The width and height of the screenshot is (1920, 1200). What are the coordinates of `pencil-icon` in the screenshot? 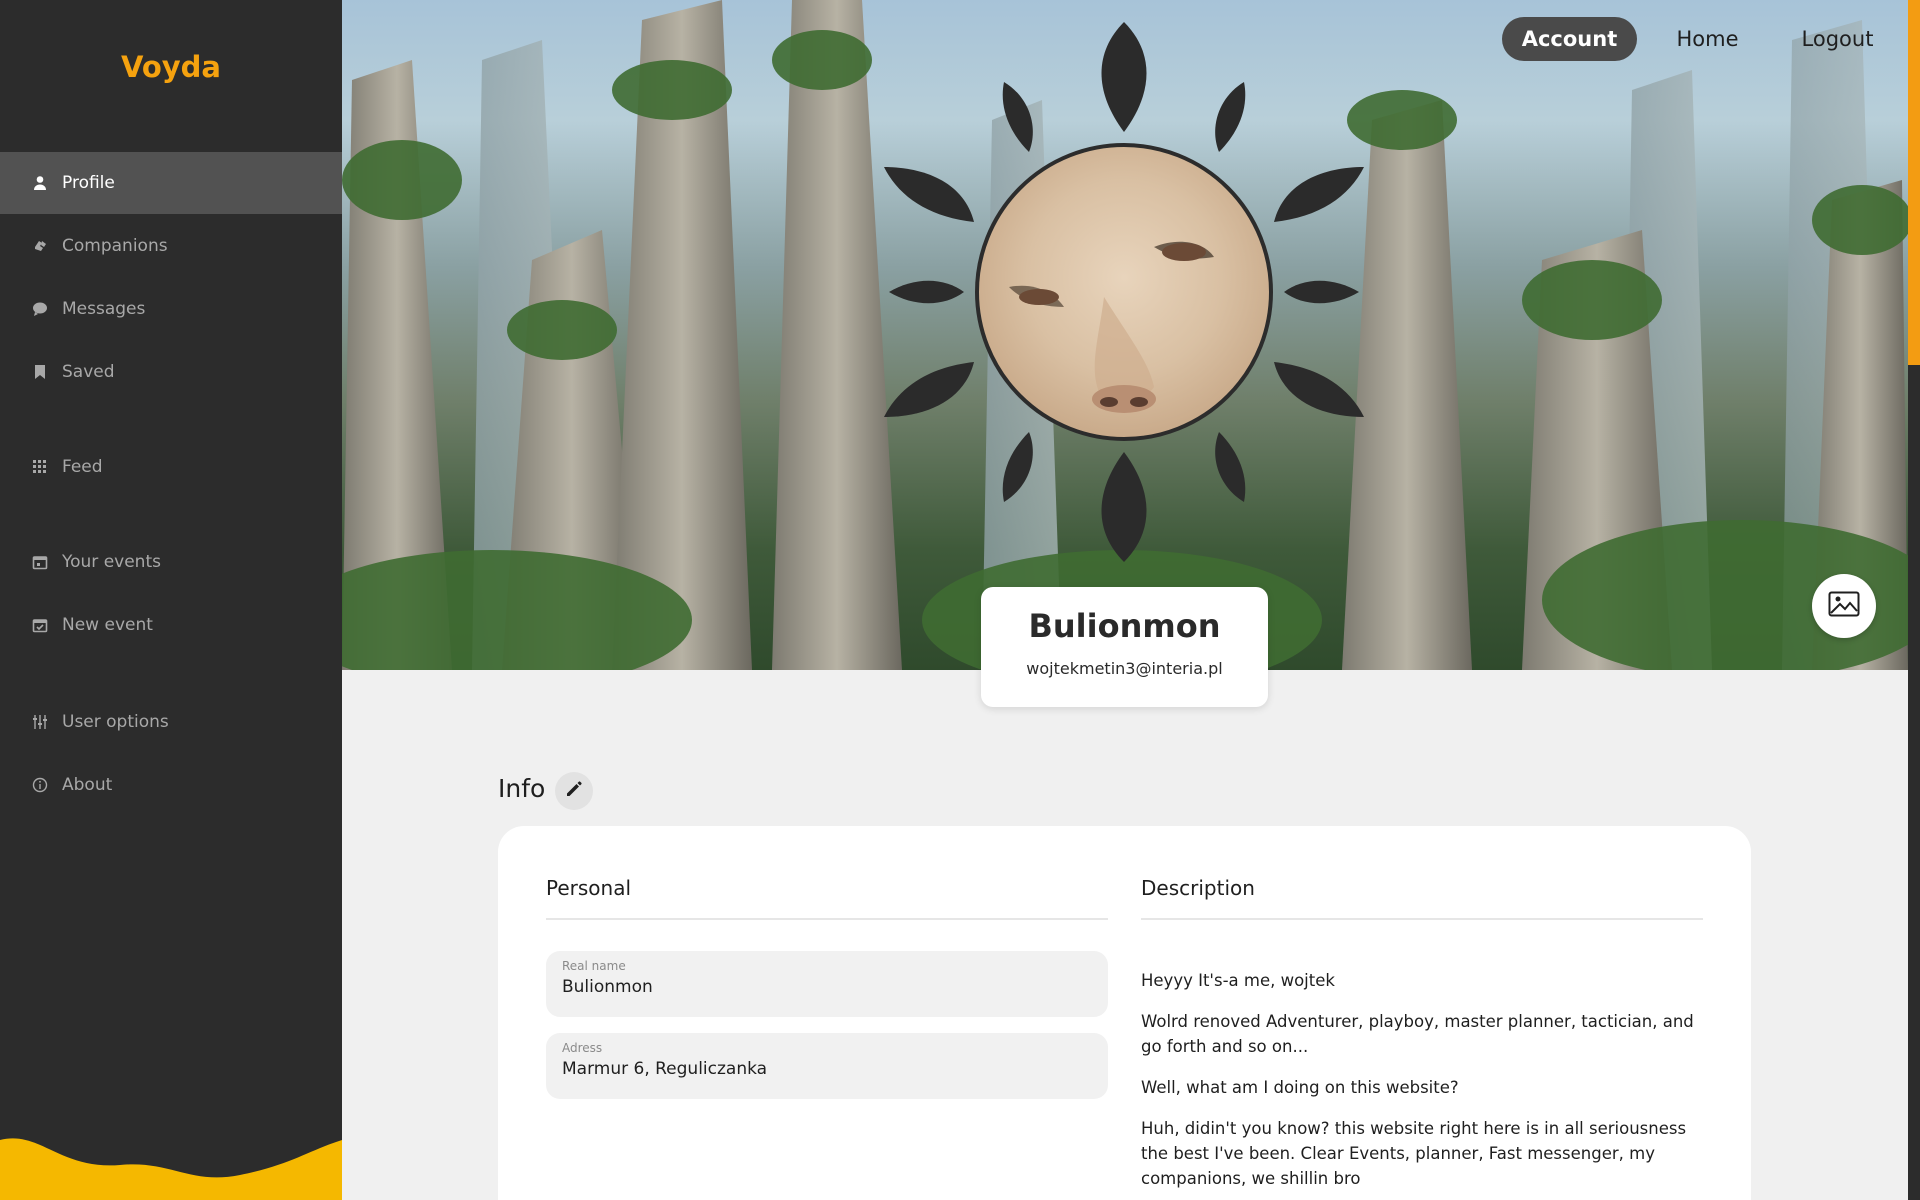 It's located at (574, 791).